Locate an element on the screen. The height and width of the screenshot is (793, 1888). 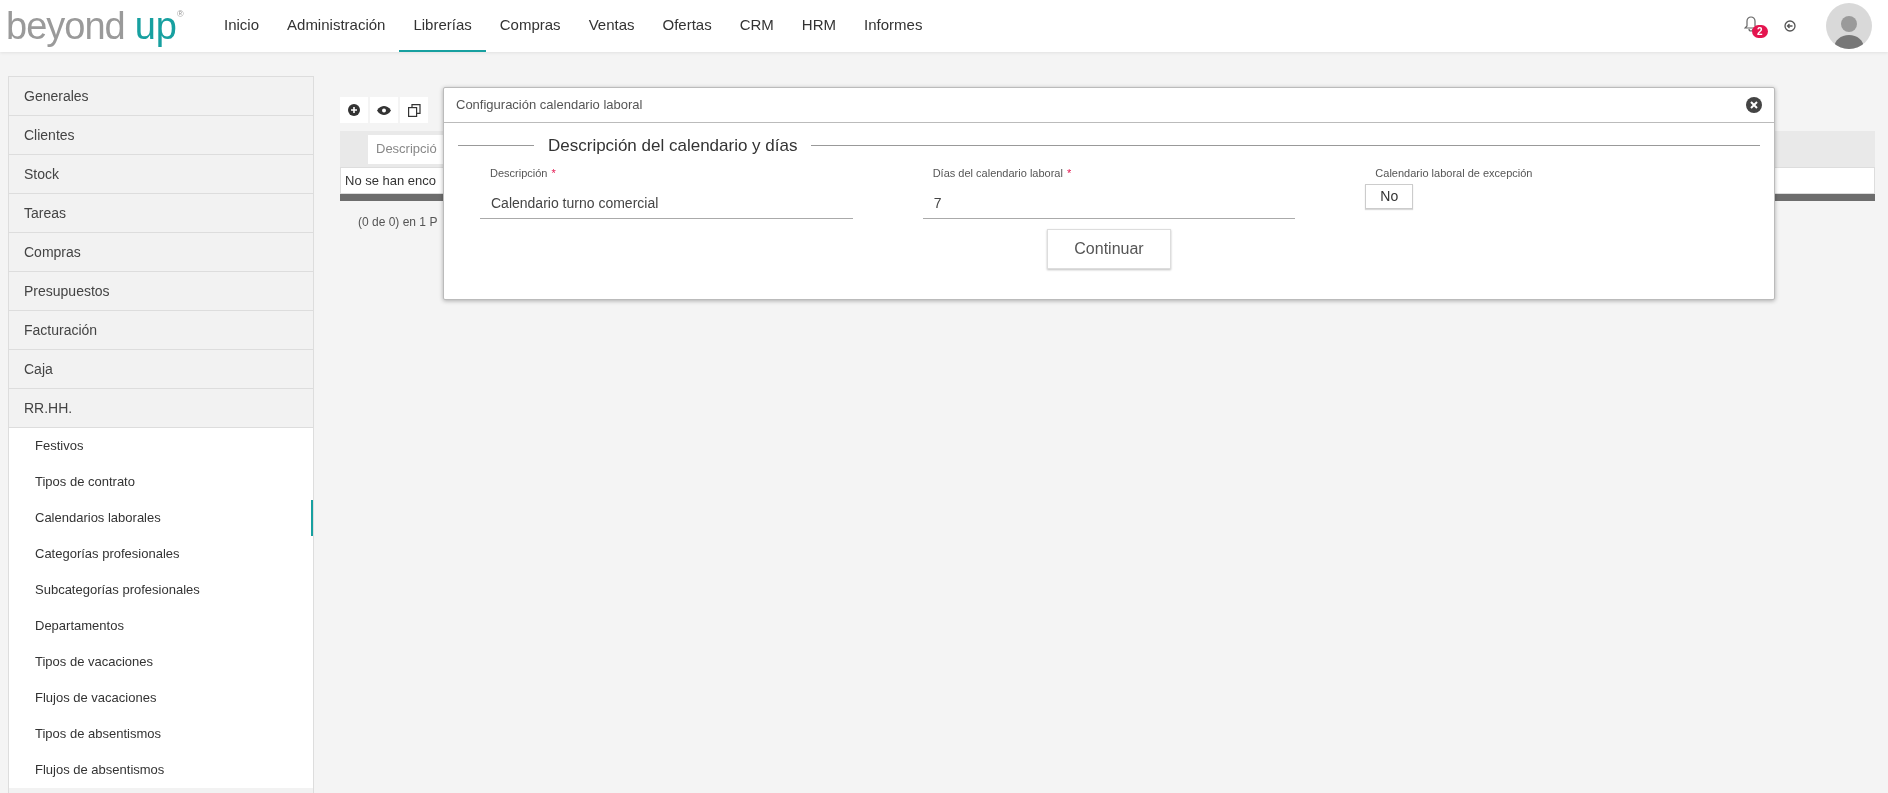
nav-tab: Ventas is located at coordinates (611, 26).